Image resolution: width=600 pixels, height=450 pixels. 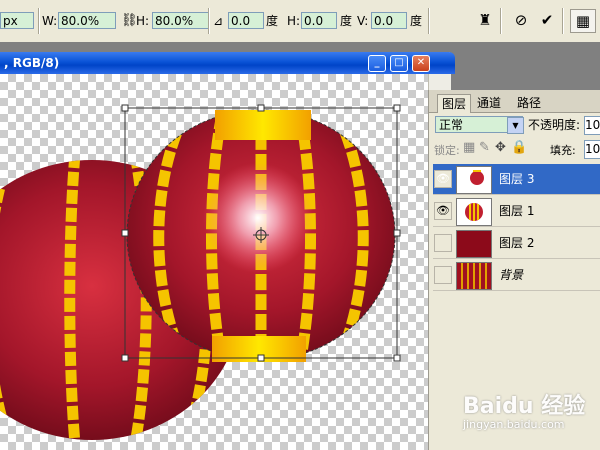 I want to click on document-title: , RGB/8), so click(x=32, y=63).